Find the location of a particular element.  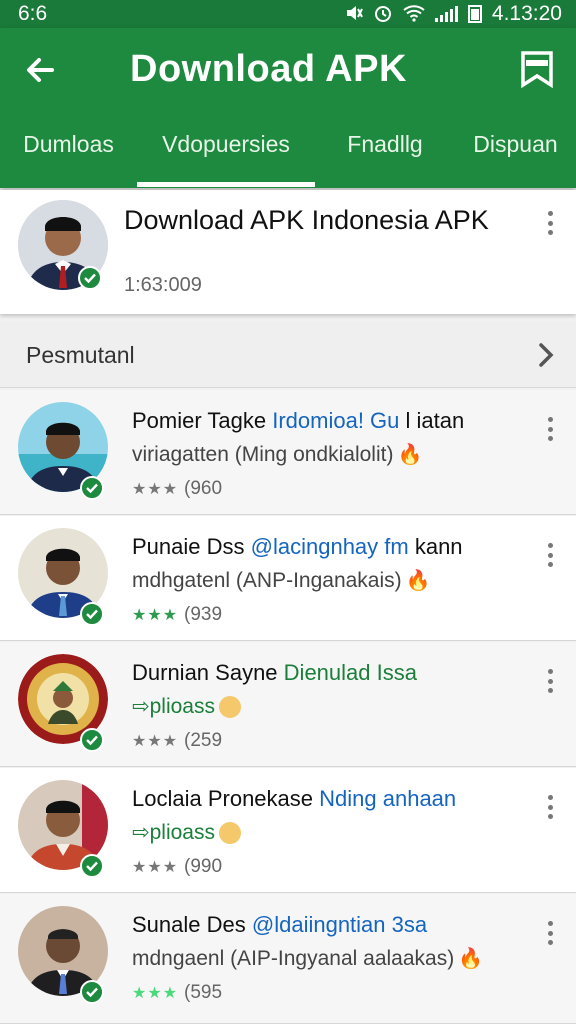

mute-icon is located at coordinates (354, 14).